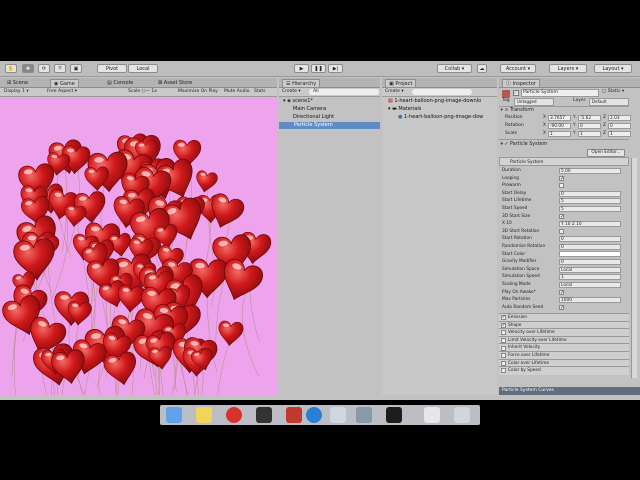 The height and width of the screenshot is (480, 640). What do you see at coordinates (559, 117) in the screenshot?
I see `pos-x-field: 3.7657` at bounding box center [559, 117].